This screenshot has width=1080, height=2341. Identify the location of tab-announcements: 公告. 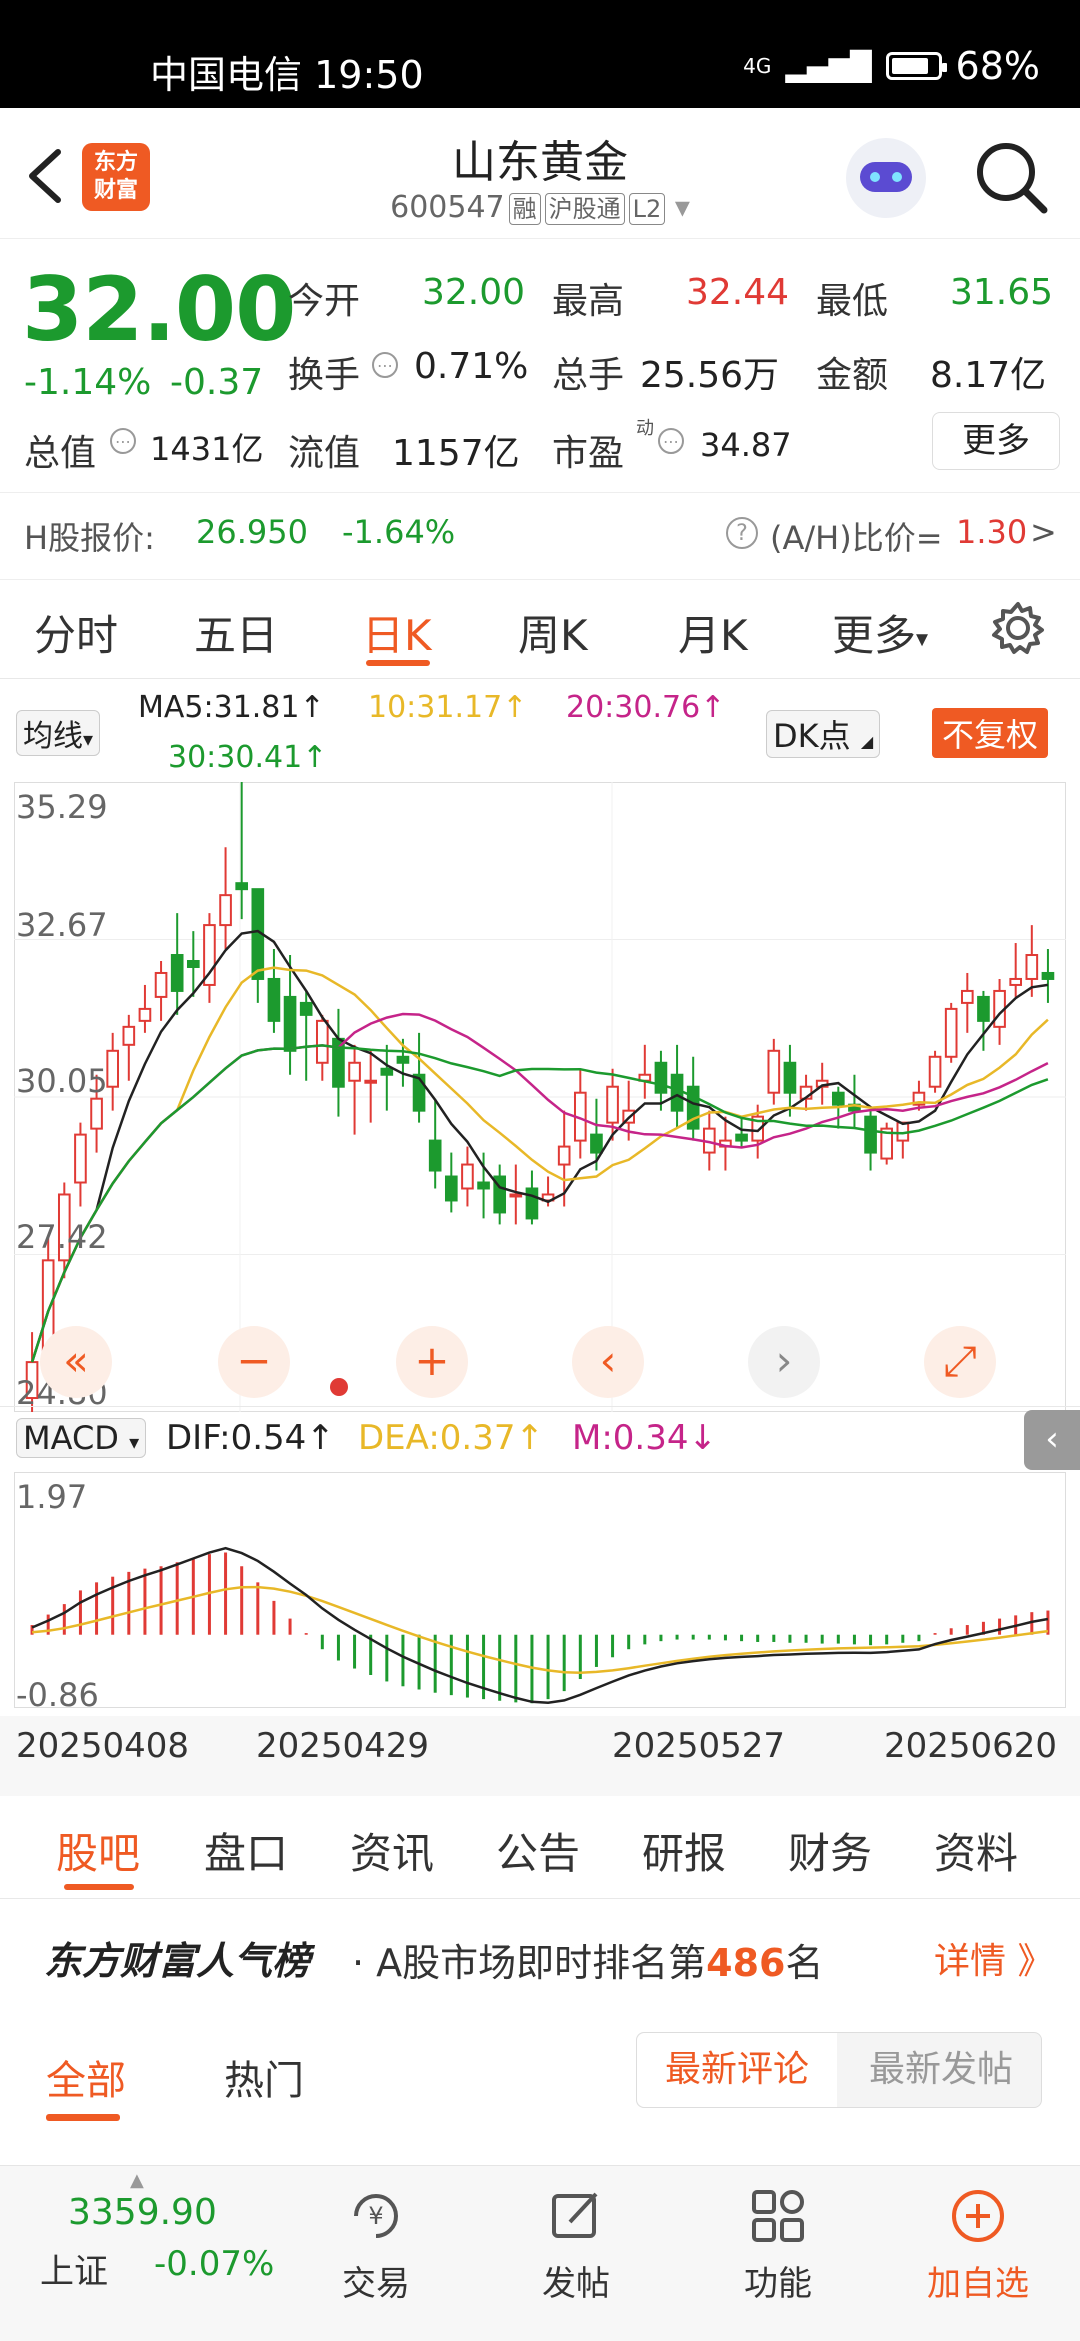
(538, 1850).